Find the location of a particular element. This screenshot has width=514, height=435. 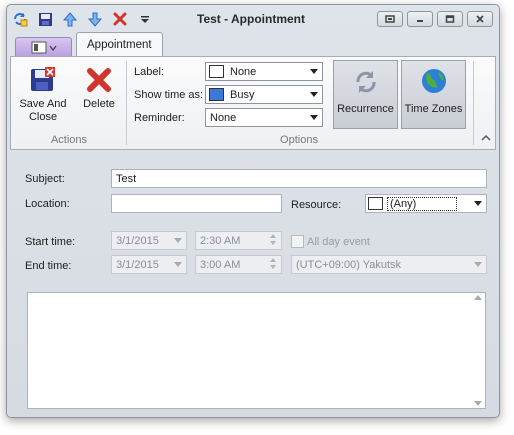

save-and-close-icon is located at coordinates (43, 80).